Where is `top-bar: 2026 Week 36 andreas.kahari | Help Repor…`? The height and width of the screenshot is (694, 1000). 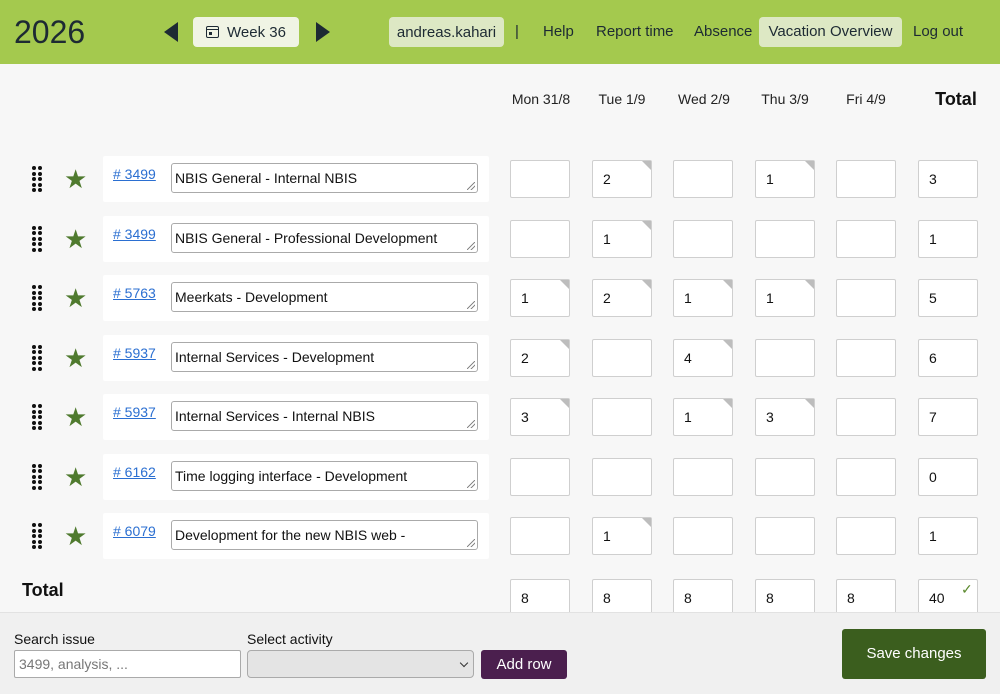
top-bar: 2026 Week 36 andreas.kahari | Help Repor… is located at coordinates (500, 32).